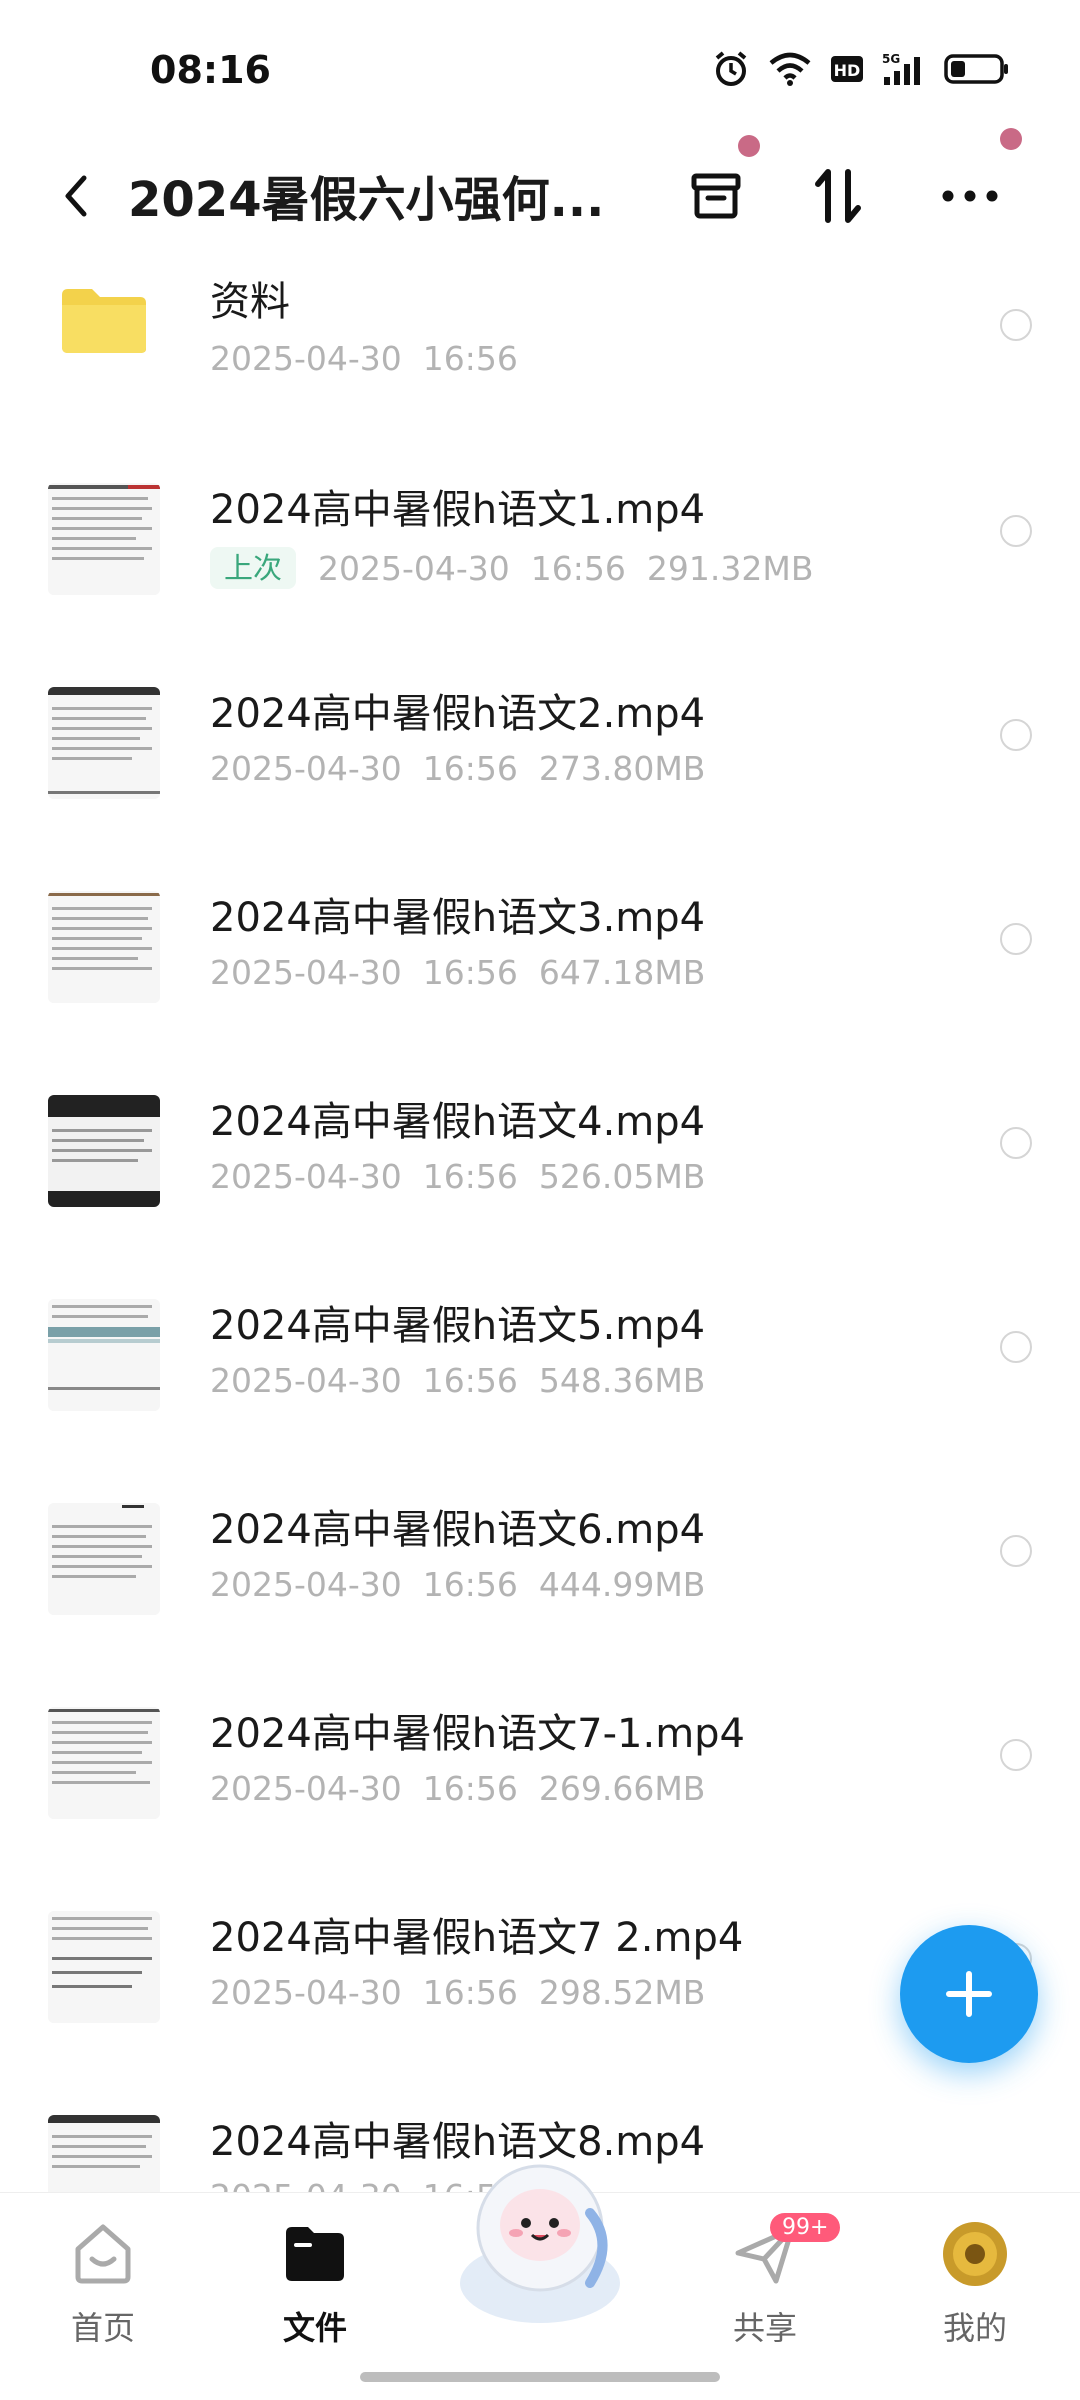 The width and height of the screenshot is (1080, 2400). I want to click on nav-share: 99+ 共享, so click(770, 2280).